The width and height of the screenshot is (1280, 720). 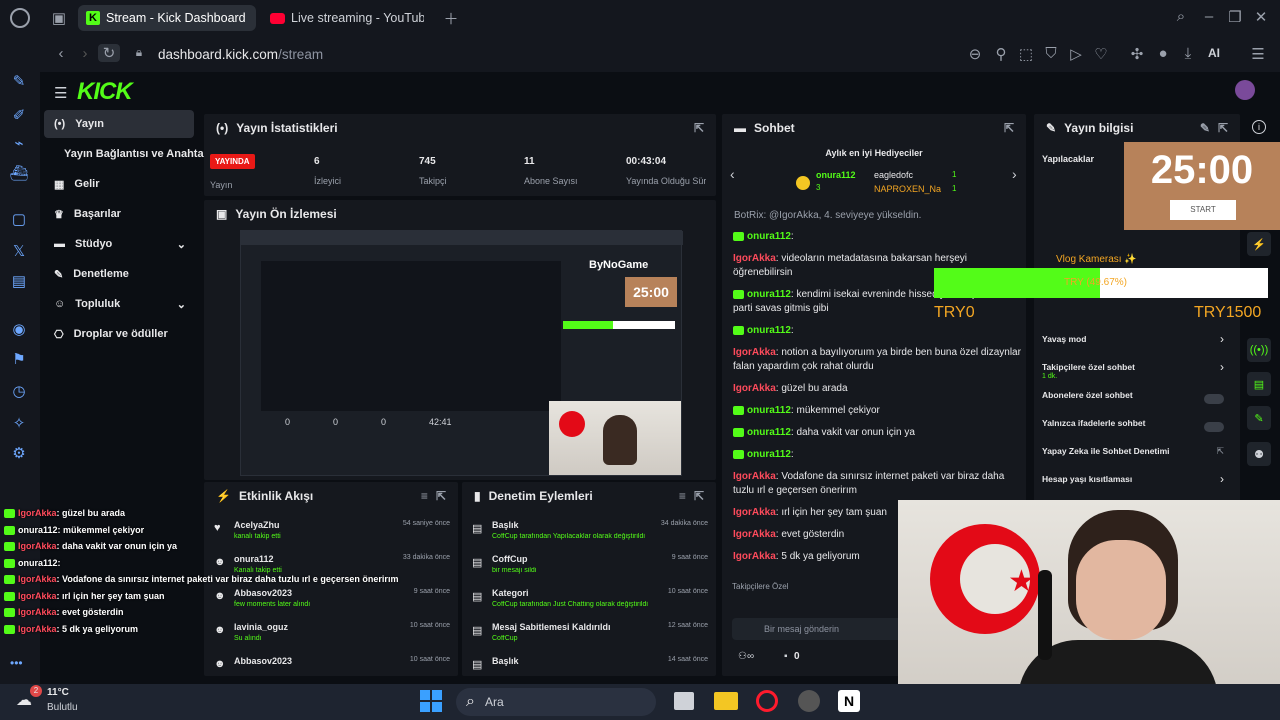 What do you see at coordinates (119, 244) in the screenshot?
I see `sidebar-item-studyo: ▬ Stüdyo ⌄` at bounding box center [119, 244].